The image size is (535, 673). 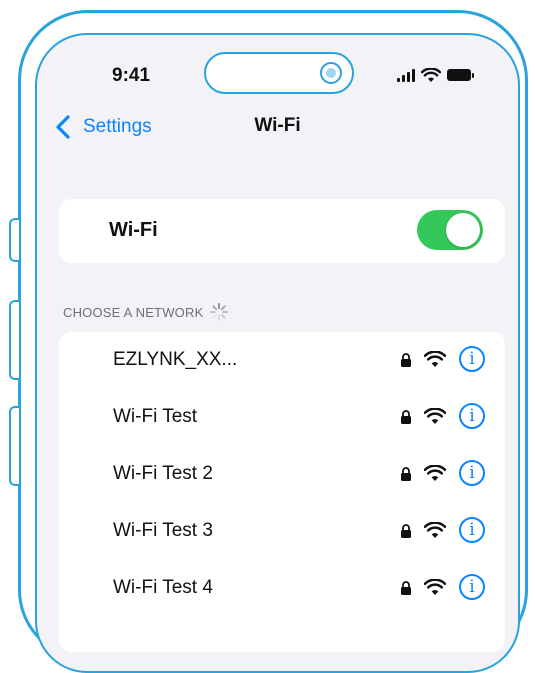 What do you see at coordinates (133, 230) in the screenshot?
I see `wifi-toggle-label: Wi-Fi` at bounding box center [133, 230].